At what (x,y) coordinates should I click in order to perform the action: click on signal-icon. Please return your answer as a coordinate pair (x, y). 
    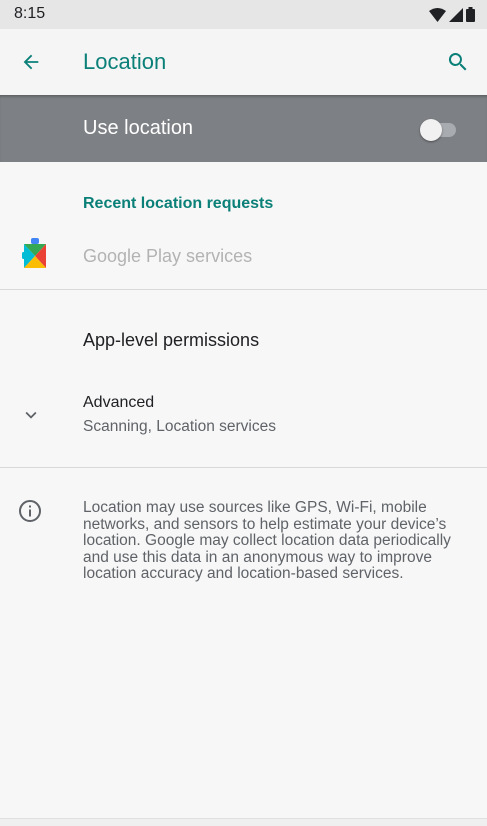
    Looking at the image, I should click on (456, 14).